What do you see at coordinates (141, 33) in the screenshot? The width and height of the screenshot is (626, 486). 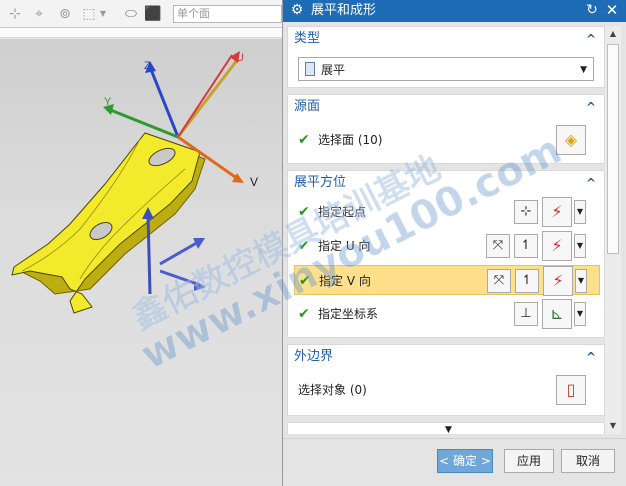 I see `secondary-toolbar` at bounding box center [141, 33].